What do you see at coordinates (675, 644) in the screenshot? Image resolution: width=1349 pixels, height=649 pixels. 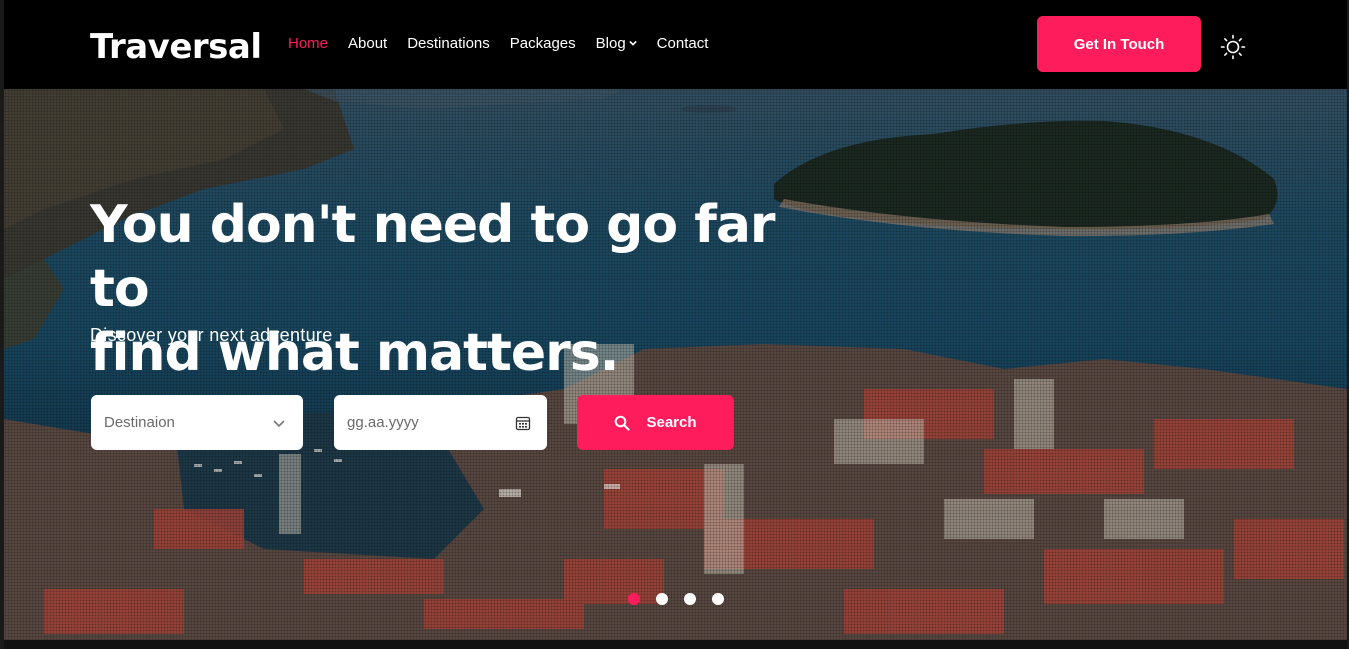 I see `section-divider` at bounding box center [675, 644].